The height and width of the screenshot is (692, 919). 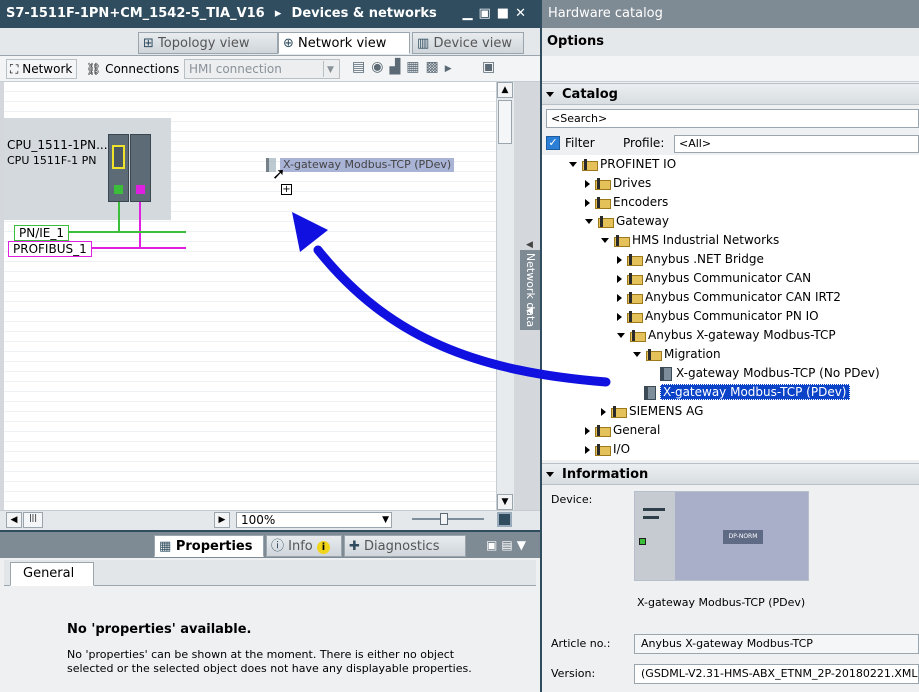 What do you see at coordinates (462, 316) in the screenshot?
I see `drag-arrow-shaft` at bounding box center [462, 316].